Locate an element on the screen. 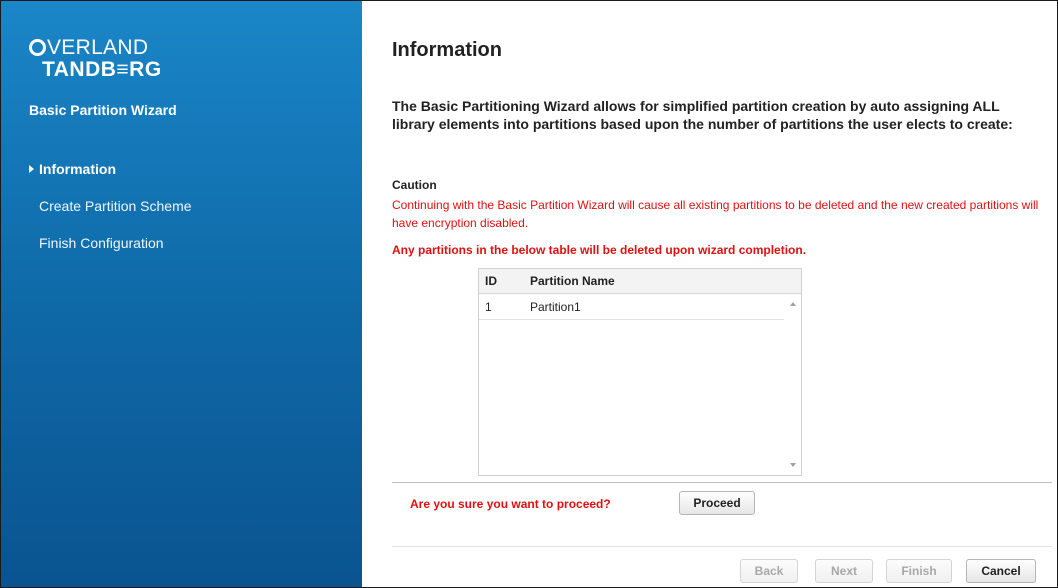  overland-tandberg-logo: VERLAND TANDB≡RG is located at coordinates (95, 58).